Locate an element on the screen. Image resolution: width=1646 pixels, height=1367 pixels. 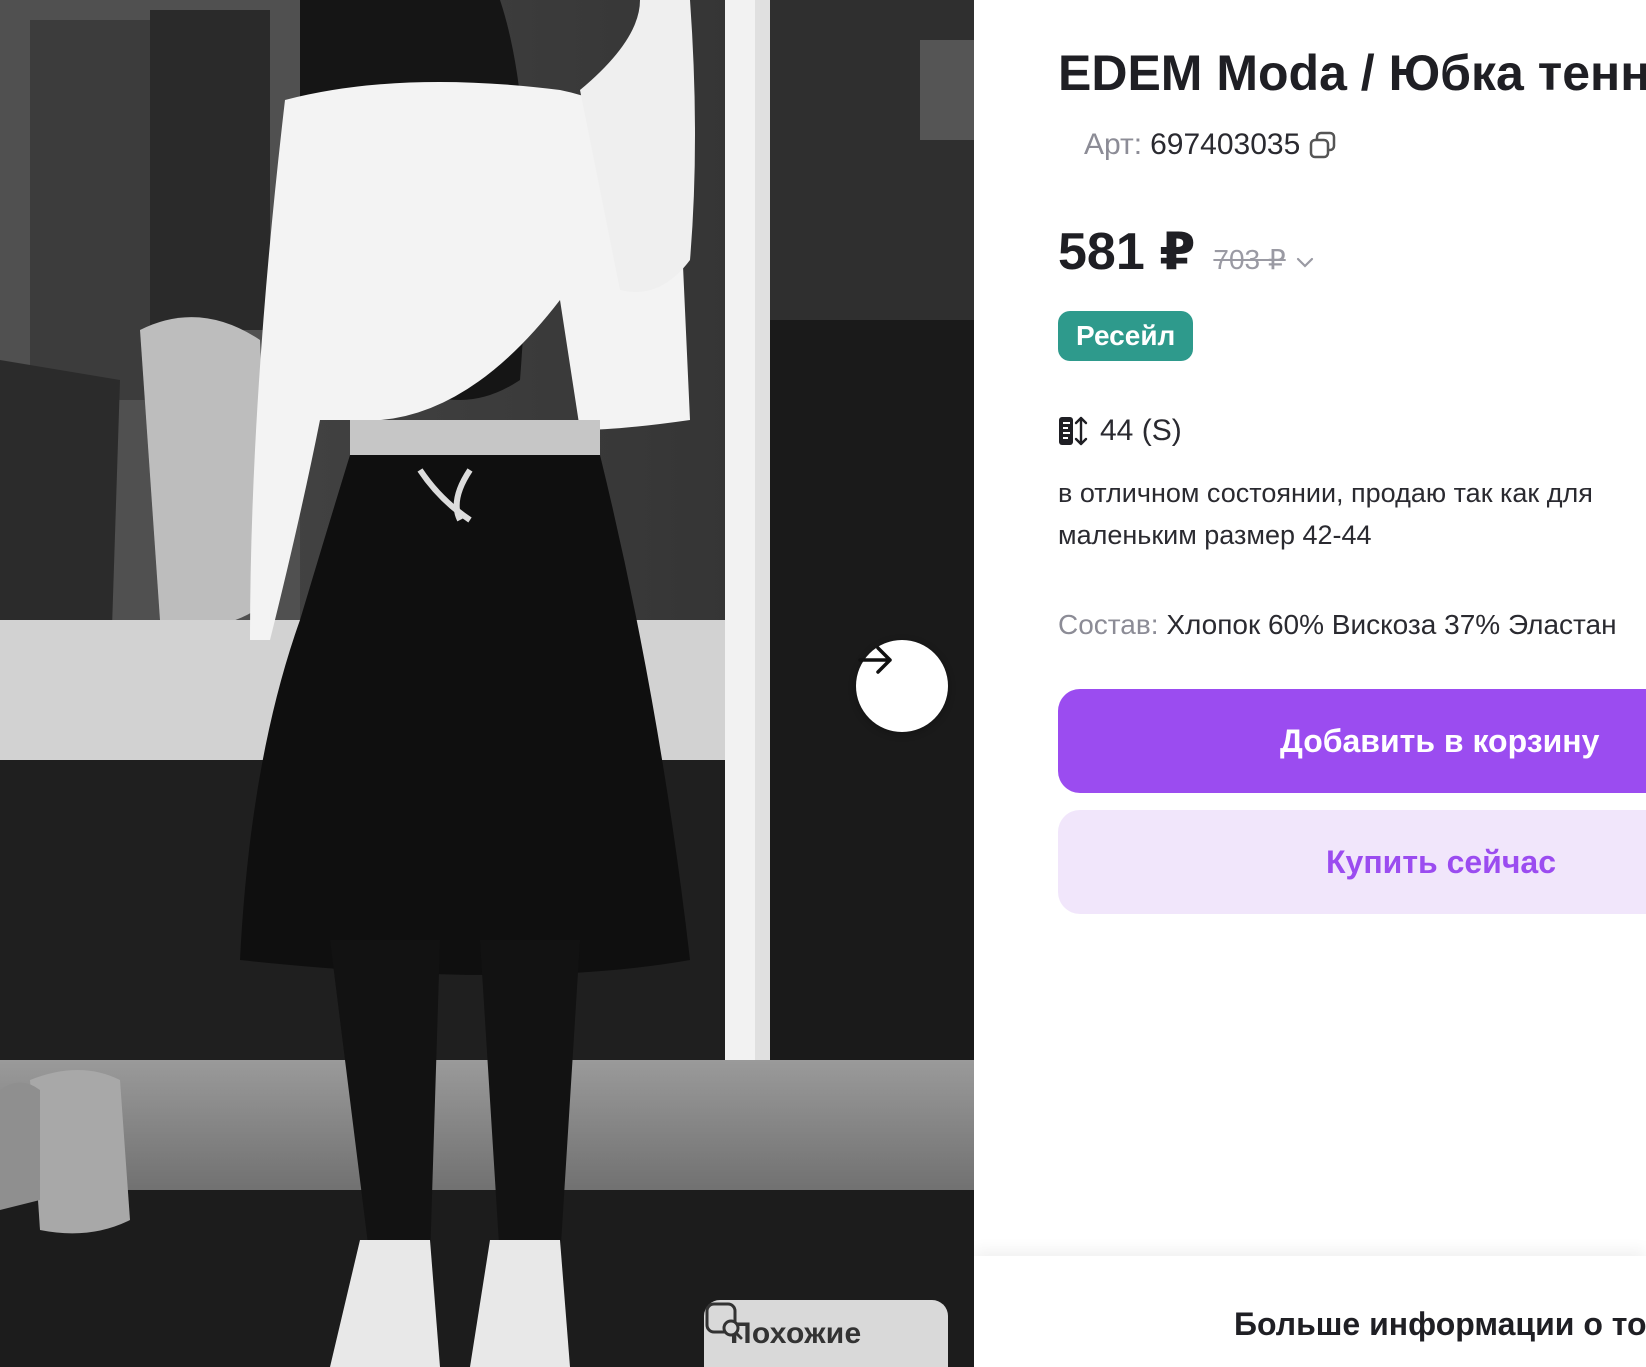
product-title: EDEM Moda / Юбка тенн is located at coordinates (1352, 73).